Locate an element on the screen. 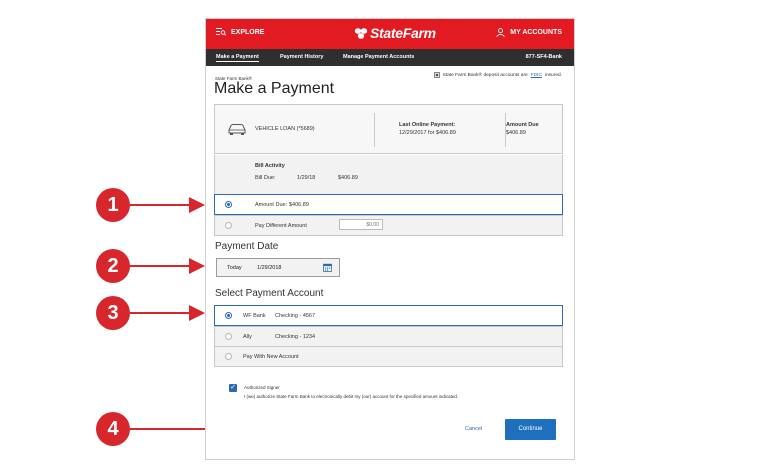 The width and height of the screenshot is (777, 464). tab-manage-payment-accounts: Manage Payment Accounts is located at coordinates (378, 57).